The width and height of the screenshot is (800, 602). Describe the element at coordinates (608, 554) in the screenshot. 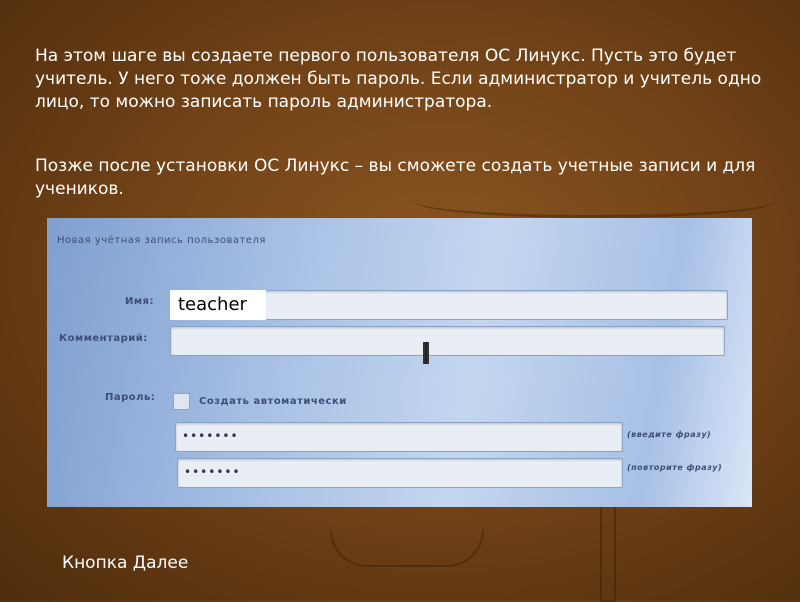

I see `scale-pillar-decoration` at that location.